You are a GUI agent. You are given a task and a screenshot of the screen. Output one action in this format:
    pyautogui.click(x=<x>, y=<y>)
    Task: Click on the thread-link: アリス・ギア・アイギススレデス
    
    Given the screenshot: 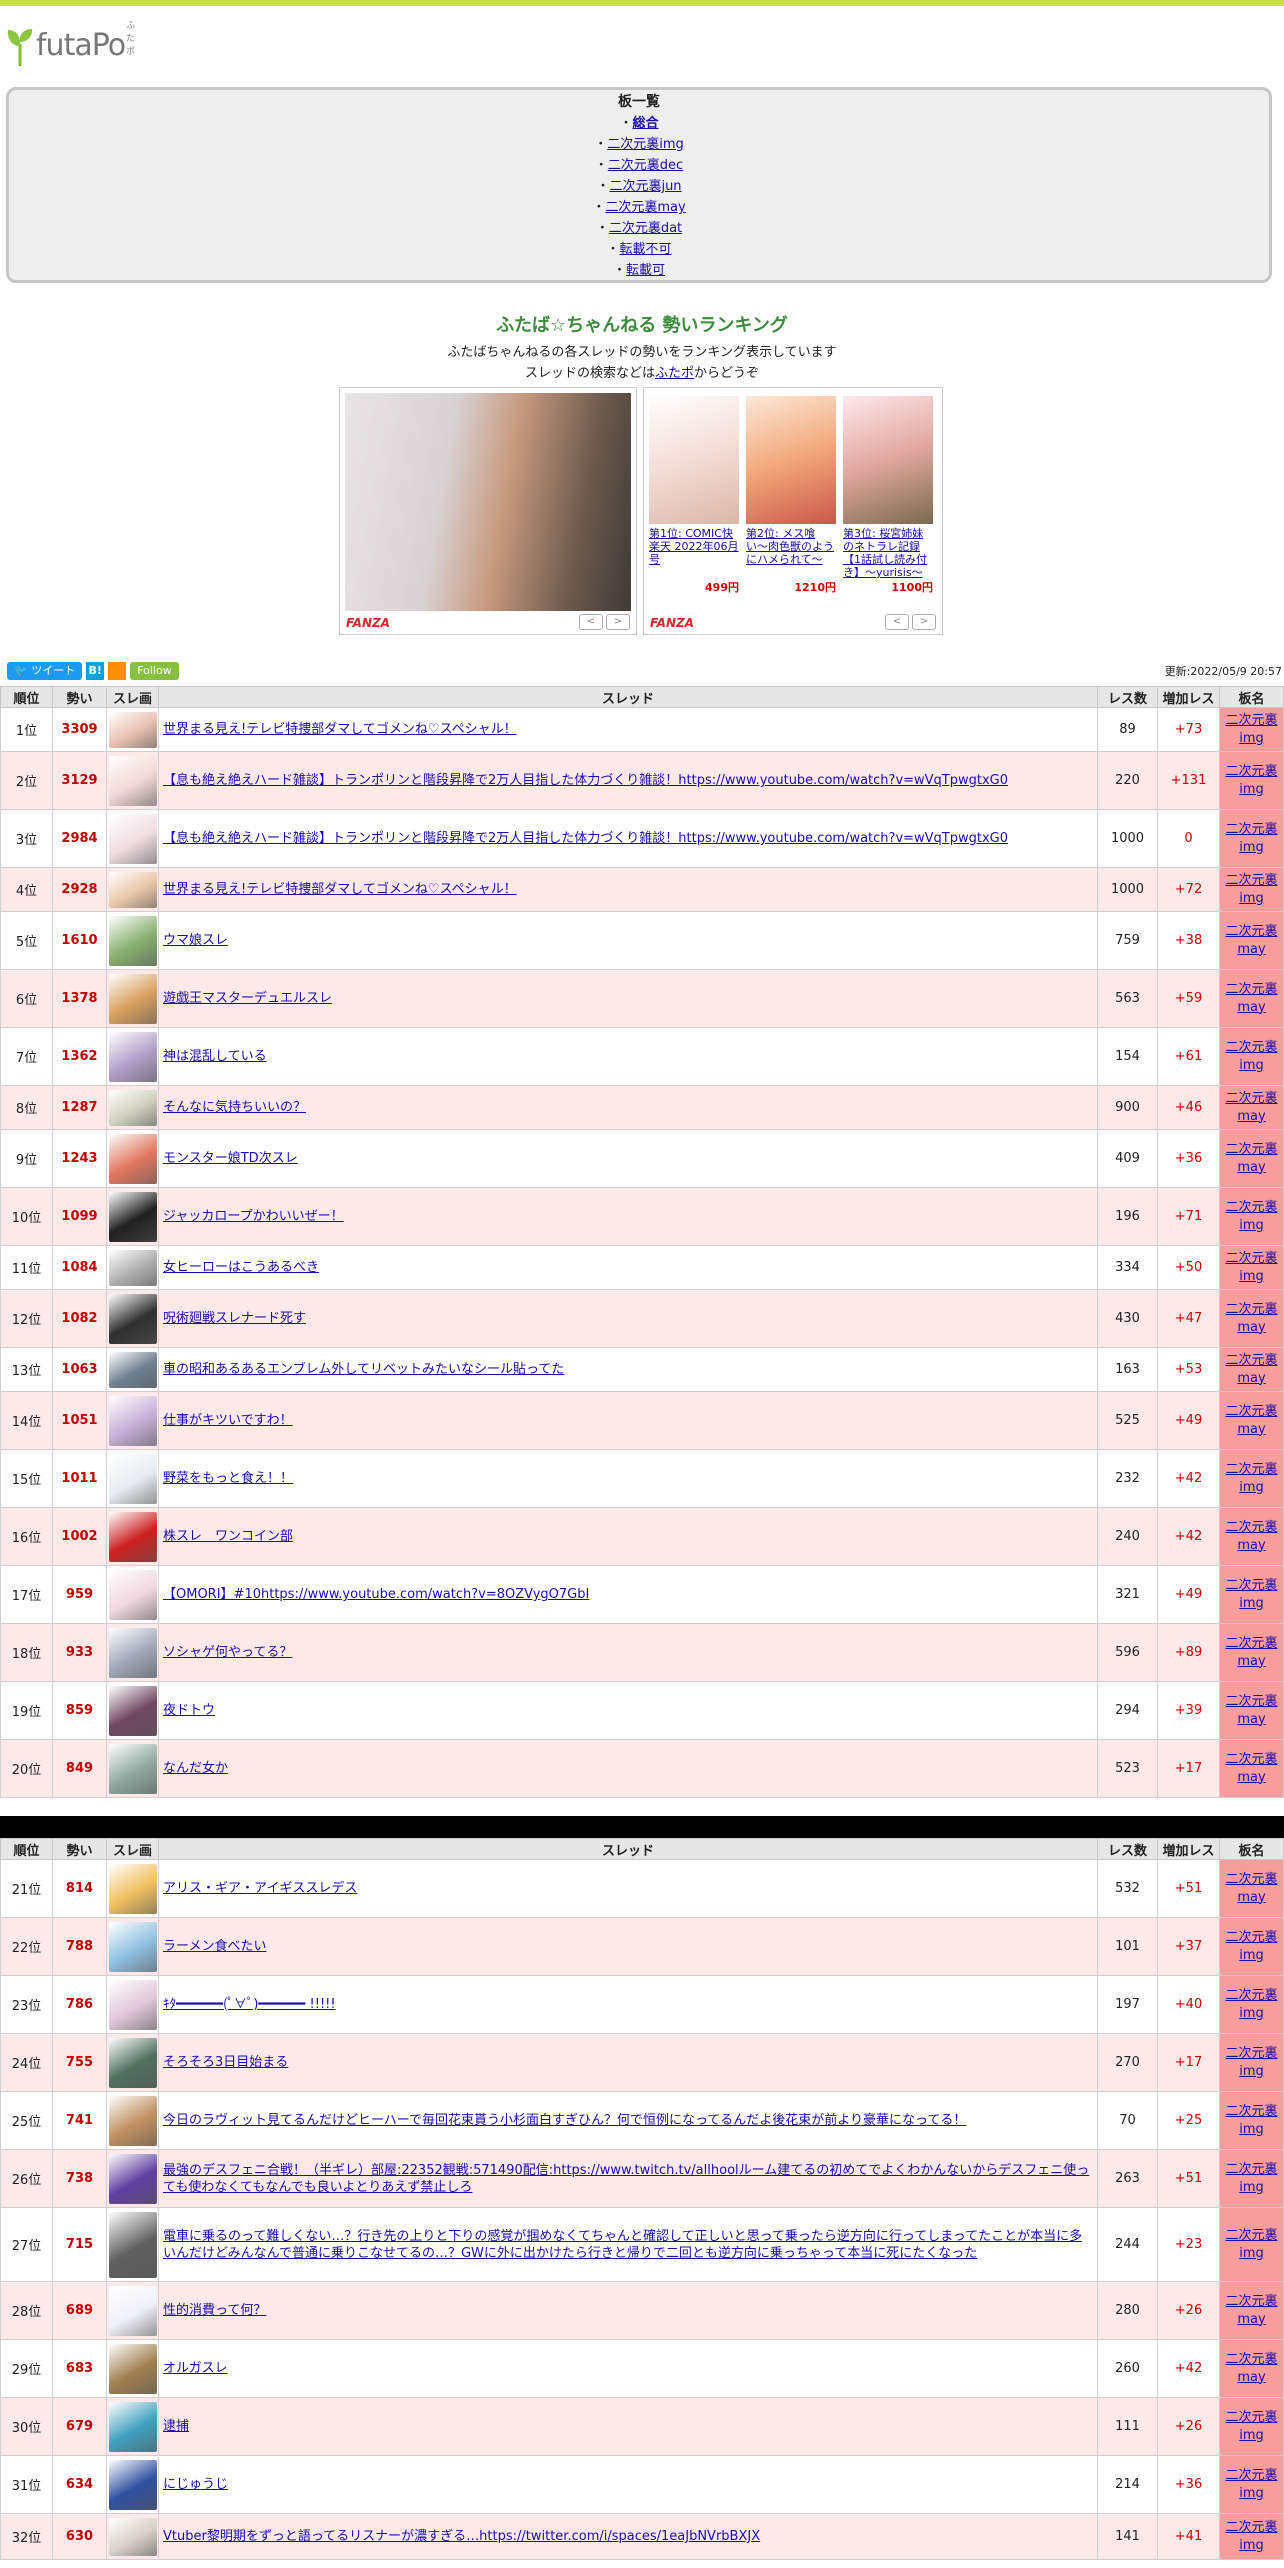 What is the action you would take?
    pyautogui.click(x=260, y=1888)
    